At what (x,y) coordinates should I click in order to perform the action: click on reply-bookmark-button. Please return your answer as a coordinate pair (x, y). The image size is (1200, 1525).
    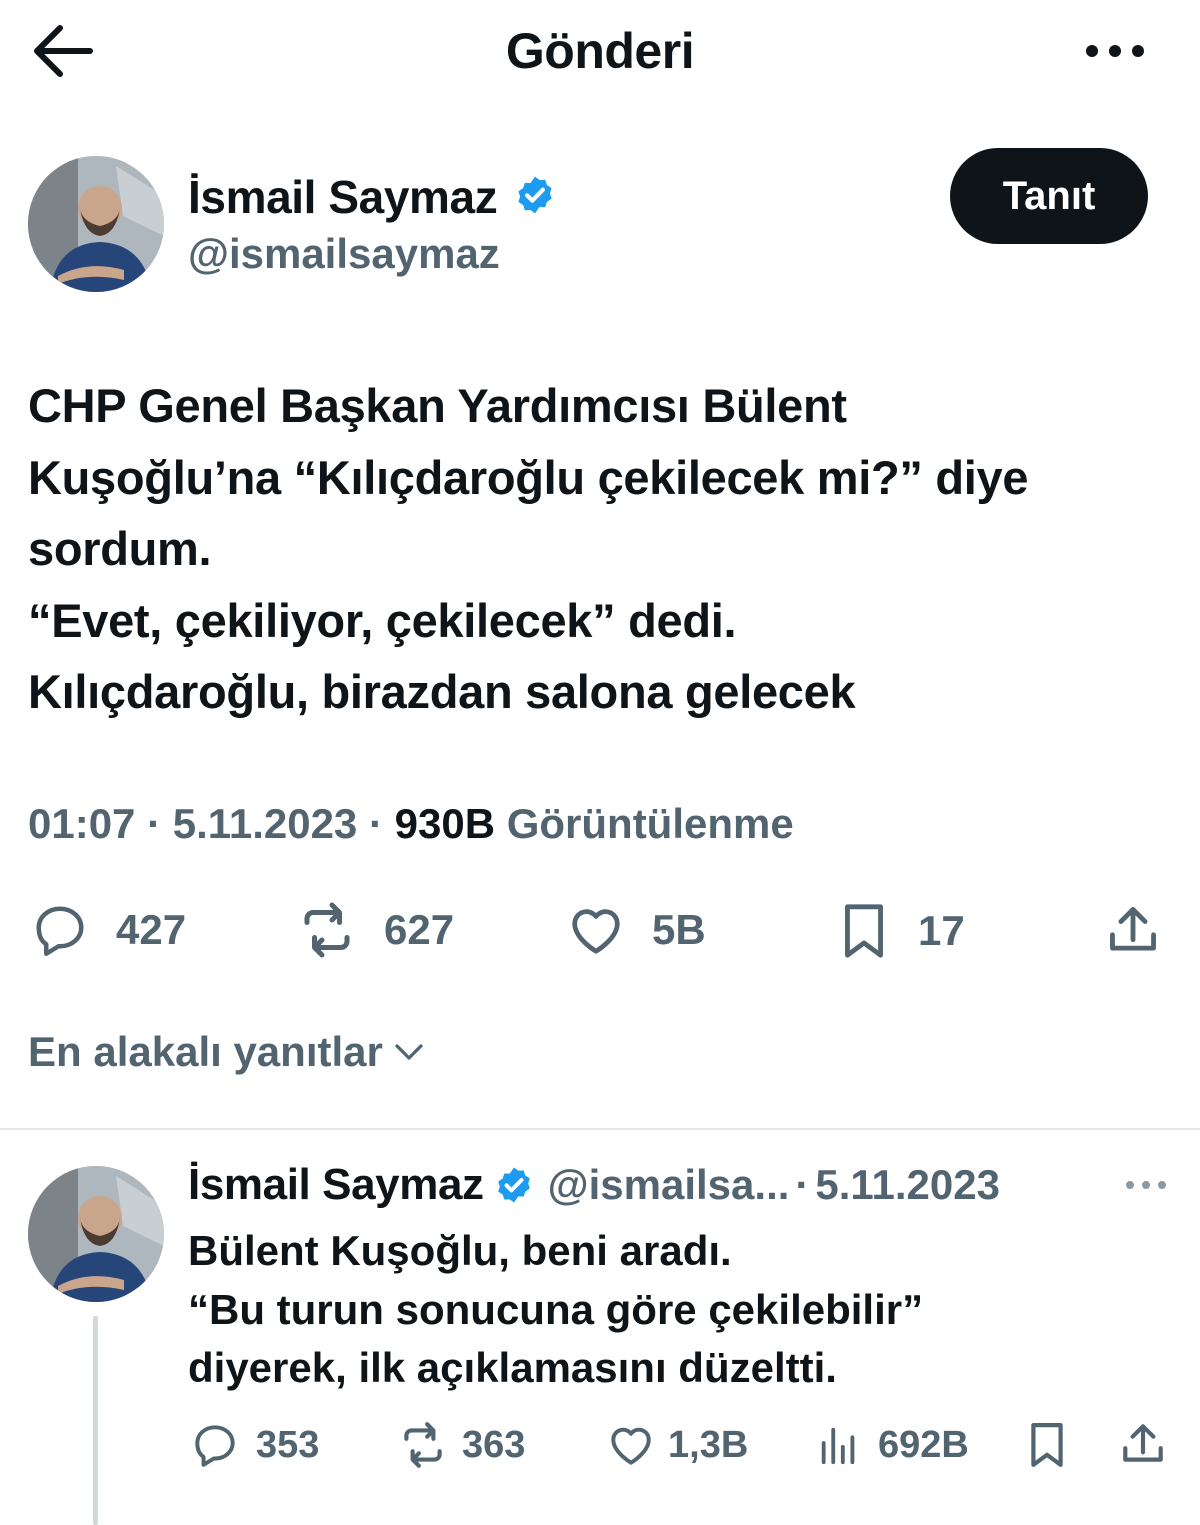
    Looking at the image, I should click on (1047, 1445).